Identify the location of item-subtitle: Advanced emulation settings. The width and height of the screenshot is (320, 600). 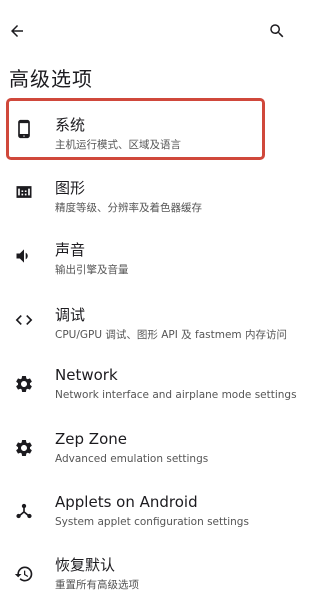
(132, 459).